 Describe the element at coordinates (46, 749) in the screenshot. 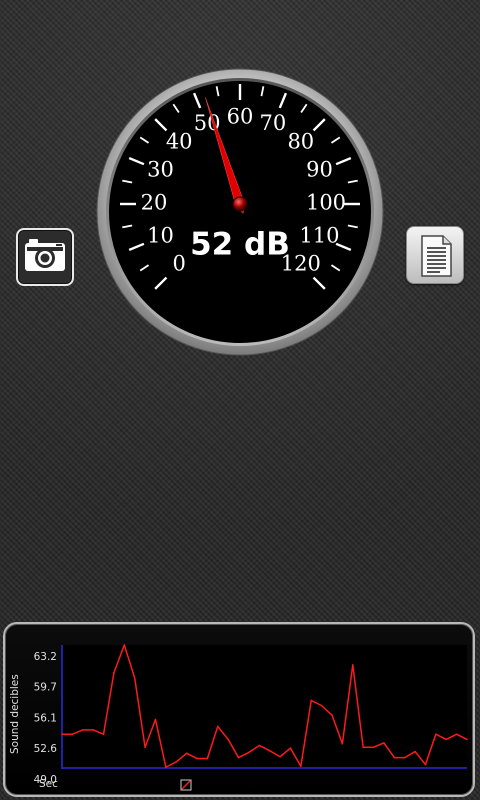

I see `y-tick-label: 52.6` at that location.